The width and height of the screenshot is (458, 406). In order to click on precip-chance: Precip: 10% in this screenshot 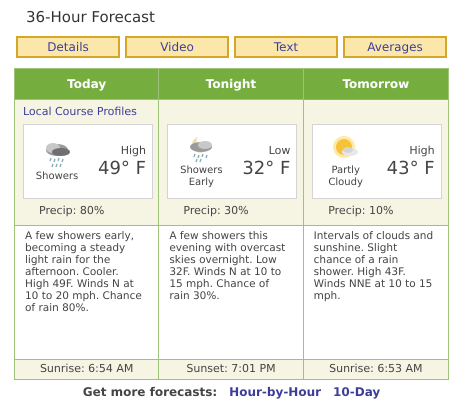, I will do `click(360, 211)`.